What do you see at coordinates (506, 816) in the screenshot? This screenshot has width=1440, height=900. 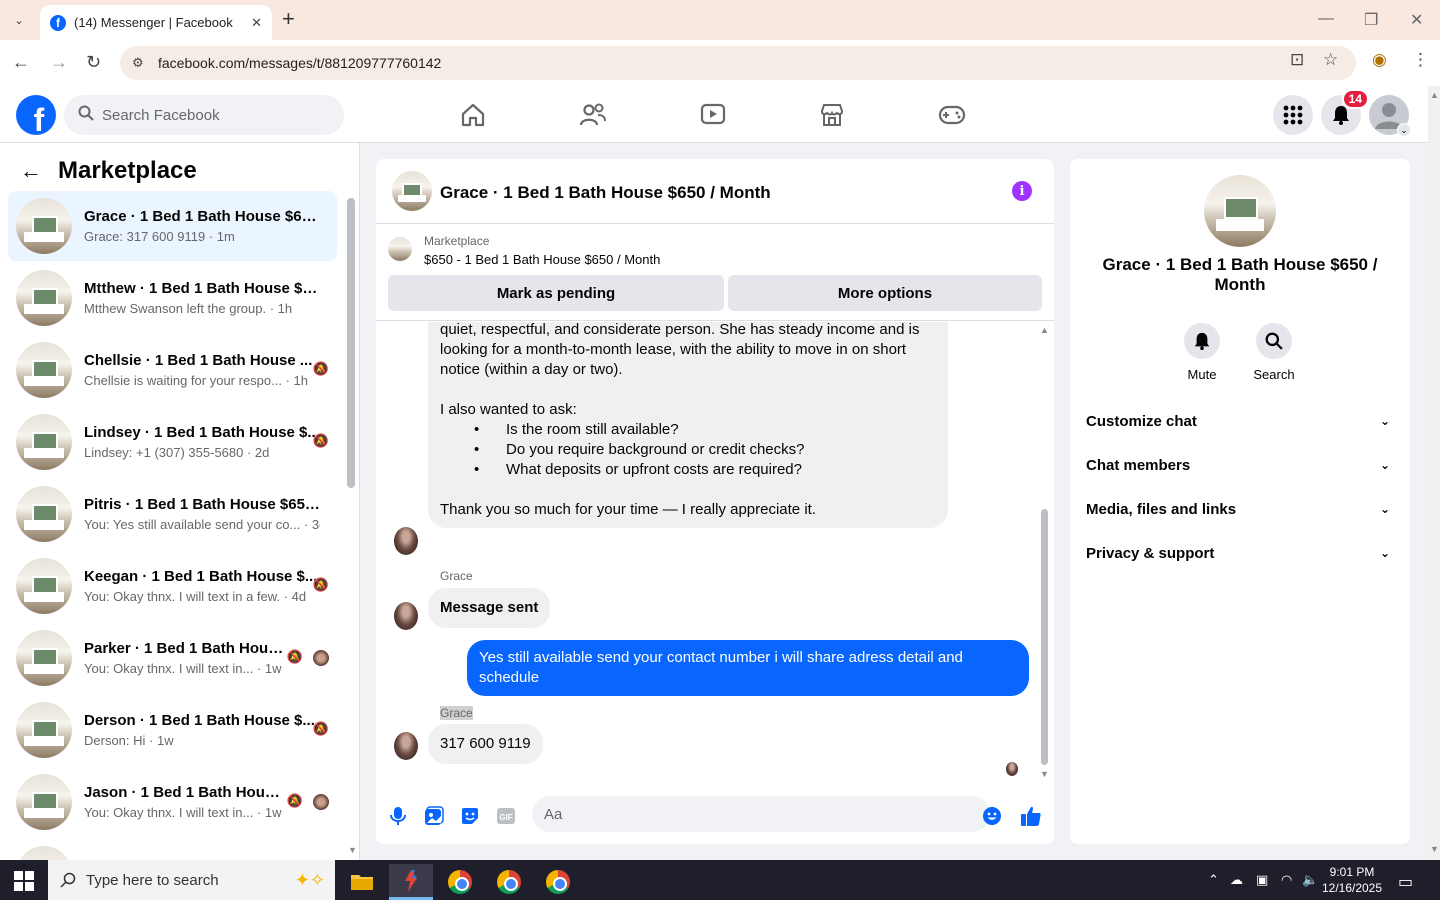 I see `gif-icon: GIF` at bounding box center [506, 816].